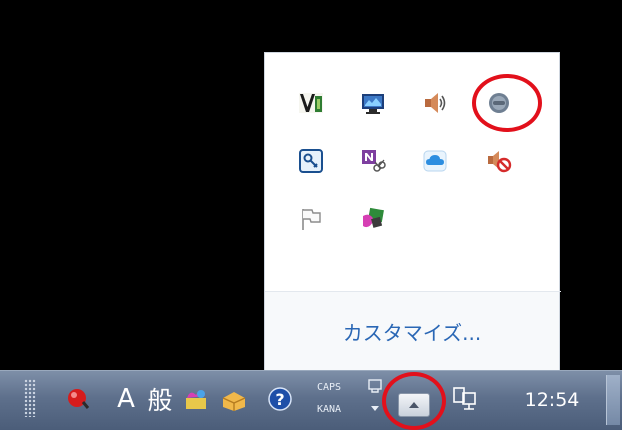  Describe the element at coordinates (435, 103) in the screenshot. I see `speaker-icon` at that location.